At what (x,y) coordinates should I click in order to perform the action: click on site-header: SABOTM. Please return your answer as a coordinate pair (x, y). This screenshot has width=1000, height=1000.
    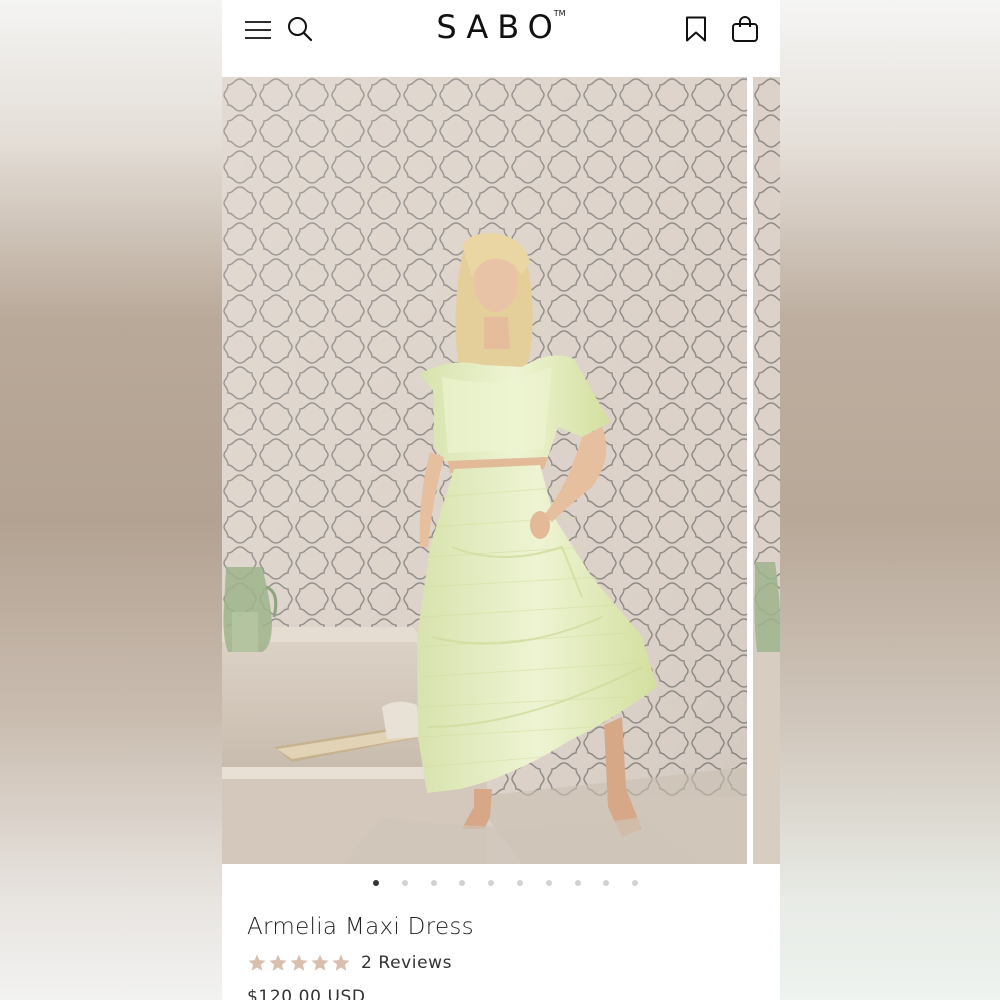
    Looking at the image, I should click on (501, 38).